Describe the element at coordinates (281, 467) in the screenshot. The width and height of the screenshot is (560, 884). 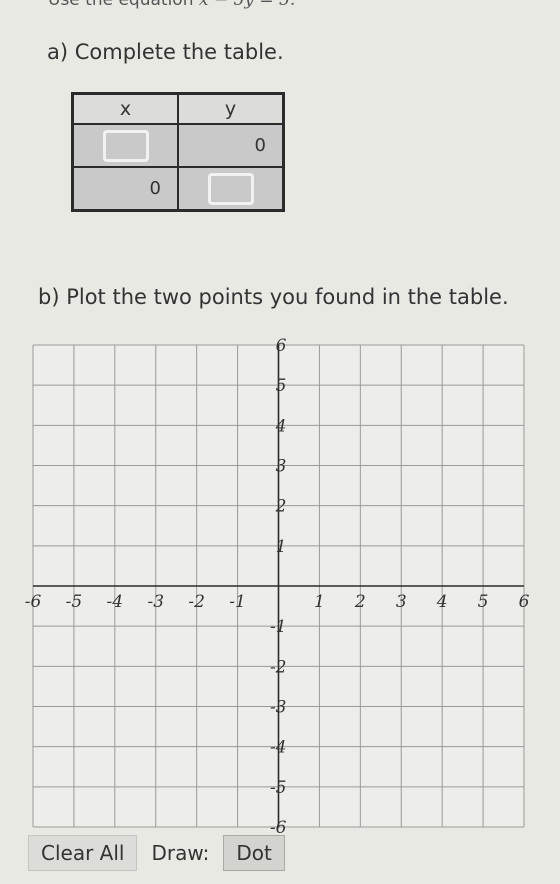
I see `y-tick-label: 3` at that location.